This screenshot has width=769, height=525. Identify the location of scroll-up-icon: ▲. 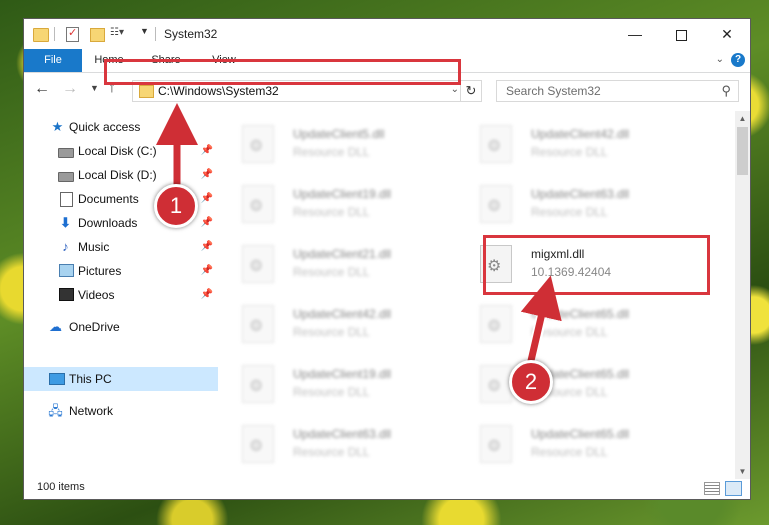
(742, 118).